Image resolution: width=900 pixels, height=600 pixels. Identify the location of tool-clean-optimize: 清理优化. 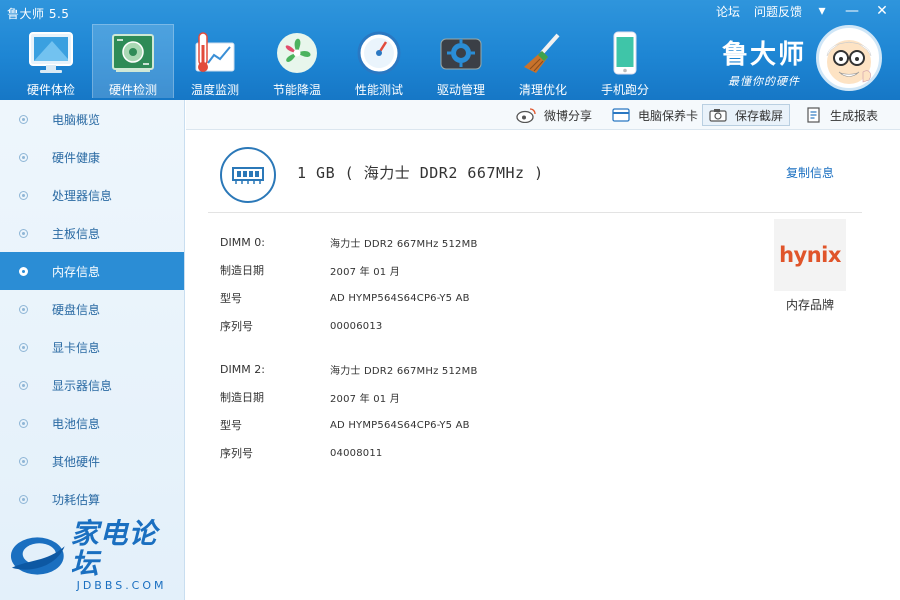
(543, 61).